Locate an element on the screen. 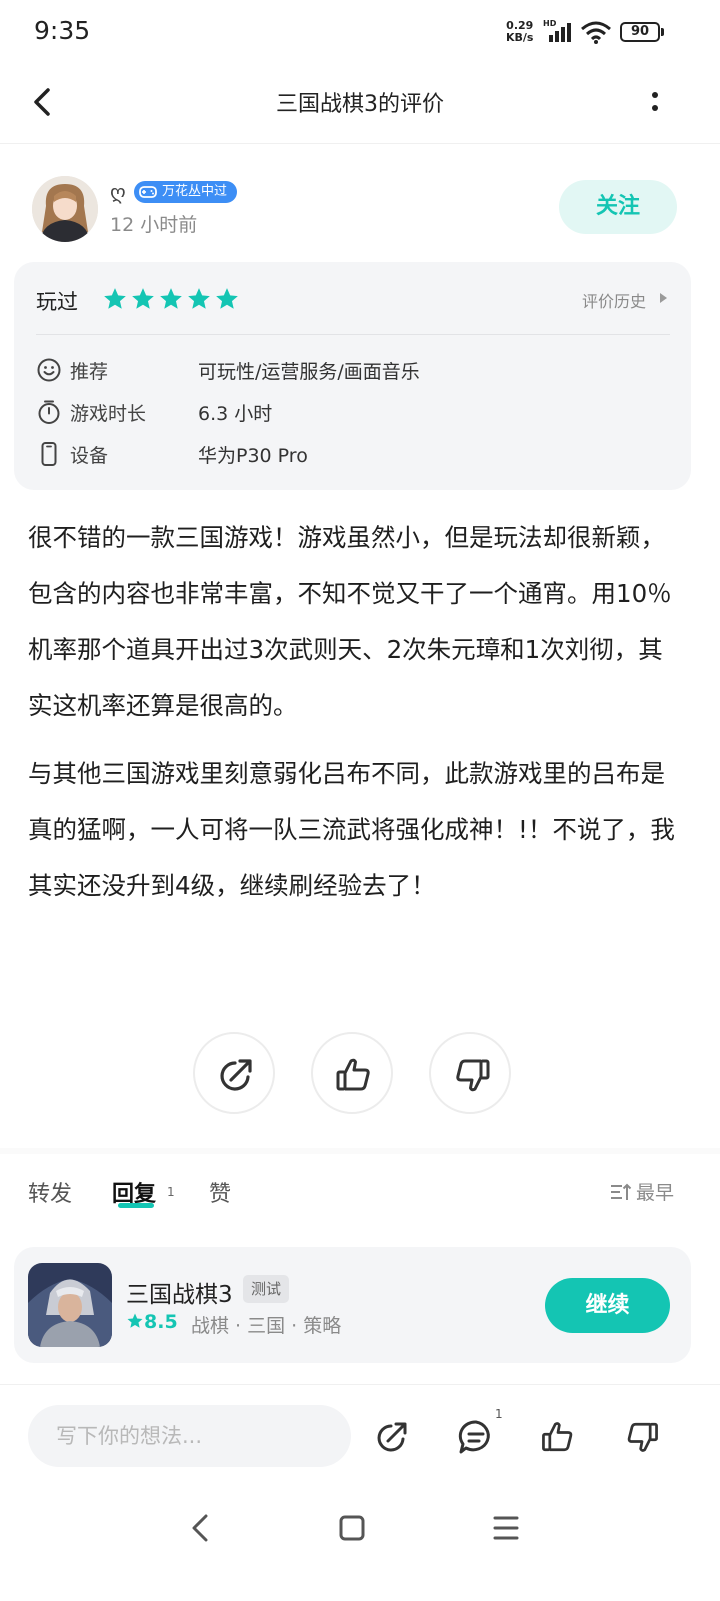 The height and width of the screenshot is (1601, 720). info-value: 6.3 小时 is located at coordinates (235, 414).